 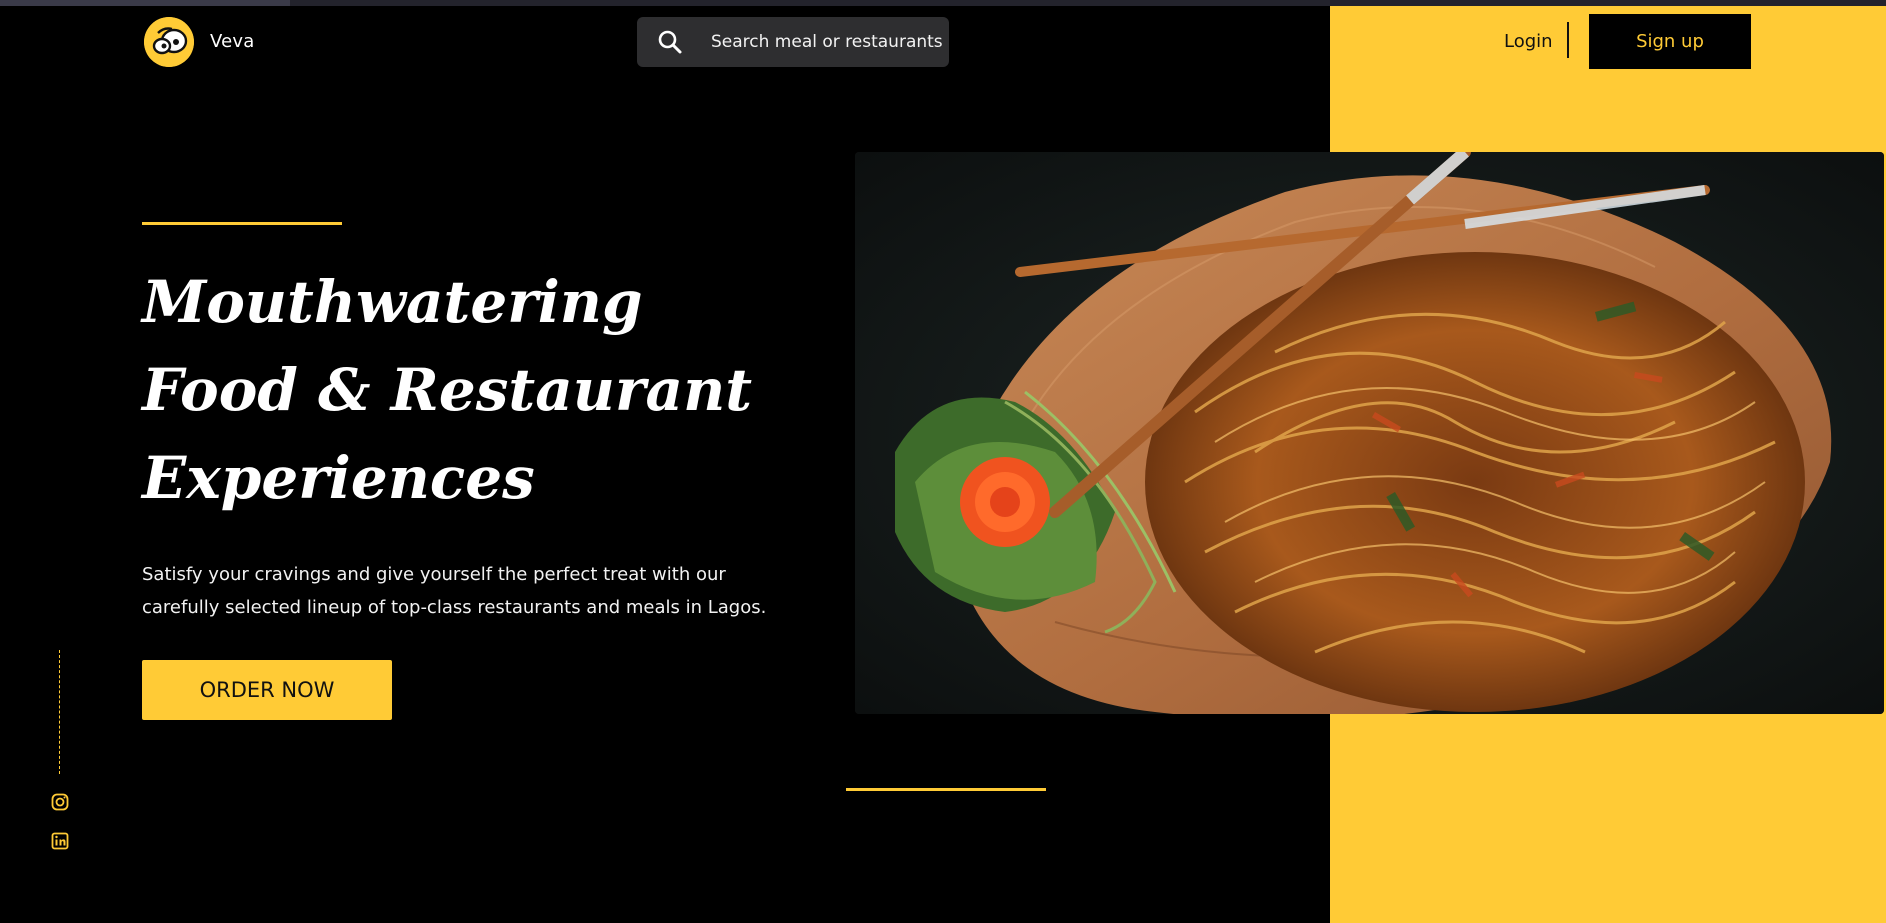 I want to click on search-bar: Search meal or restaurants, so click(x=793, y=42).